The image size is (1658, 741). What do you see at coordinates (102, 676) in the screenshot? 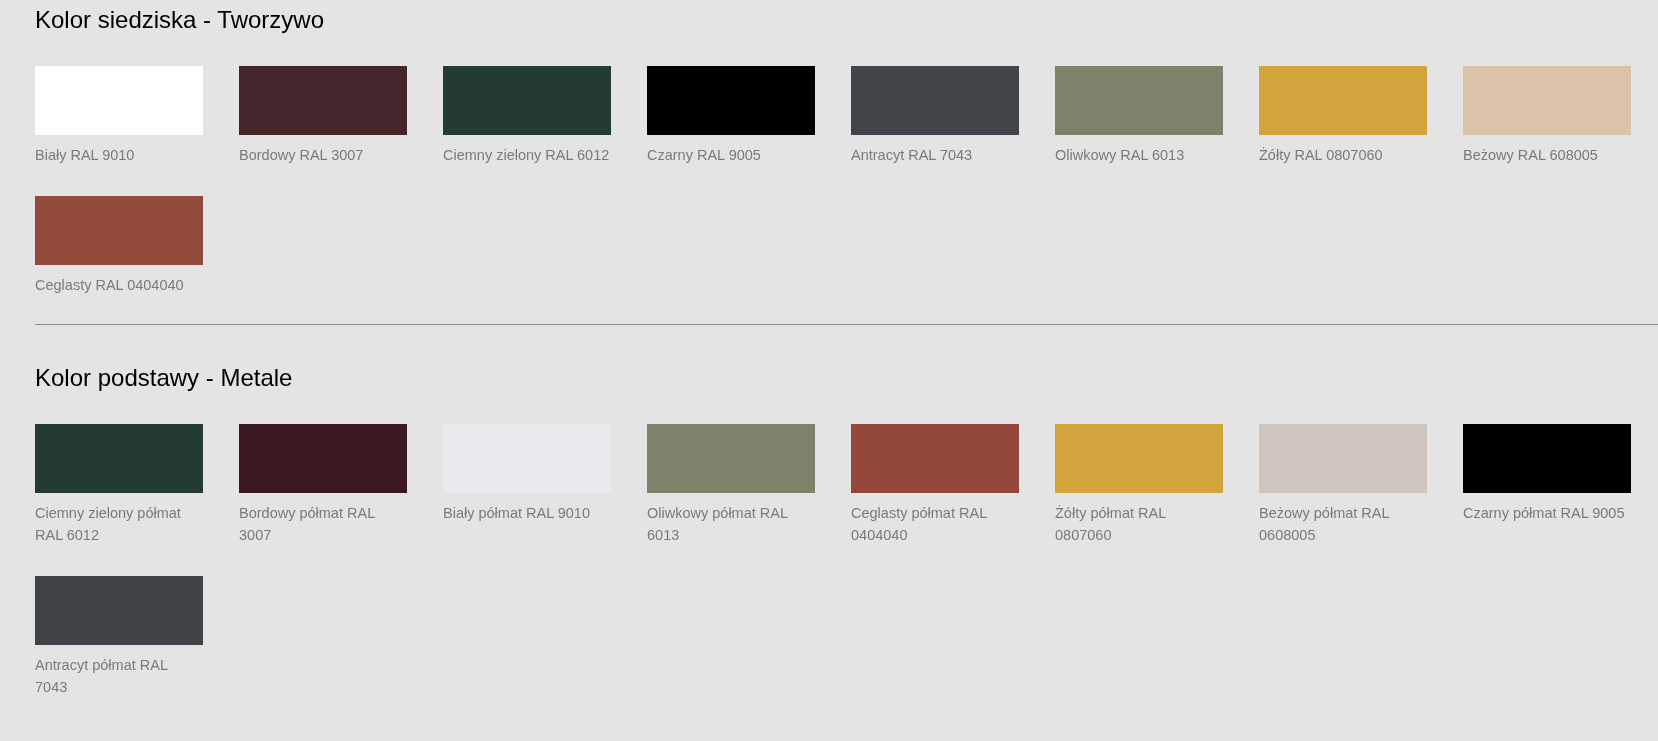
I see `color-label: Antracyt półmat RAL 7043` at bounding box center [102, 676].